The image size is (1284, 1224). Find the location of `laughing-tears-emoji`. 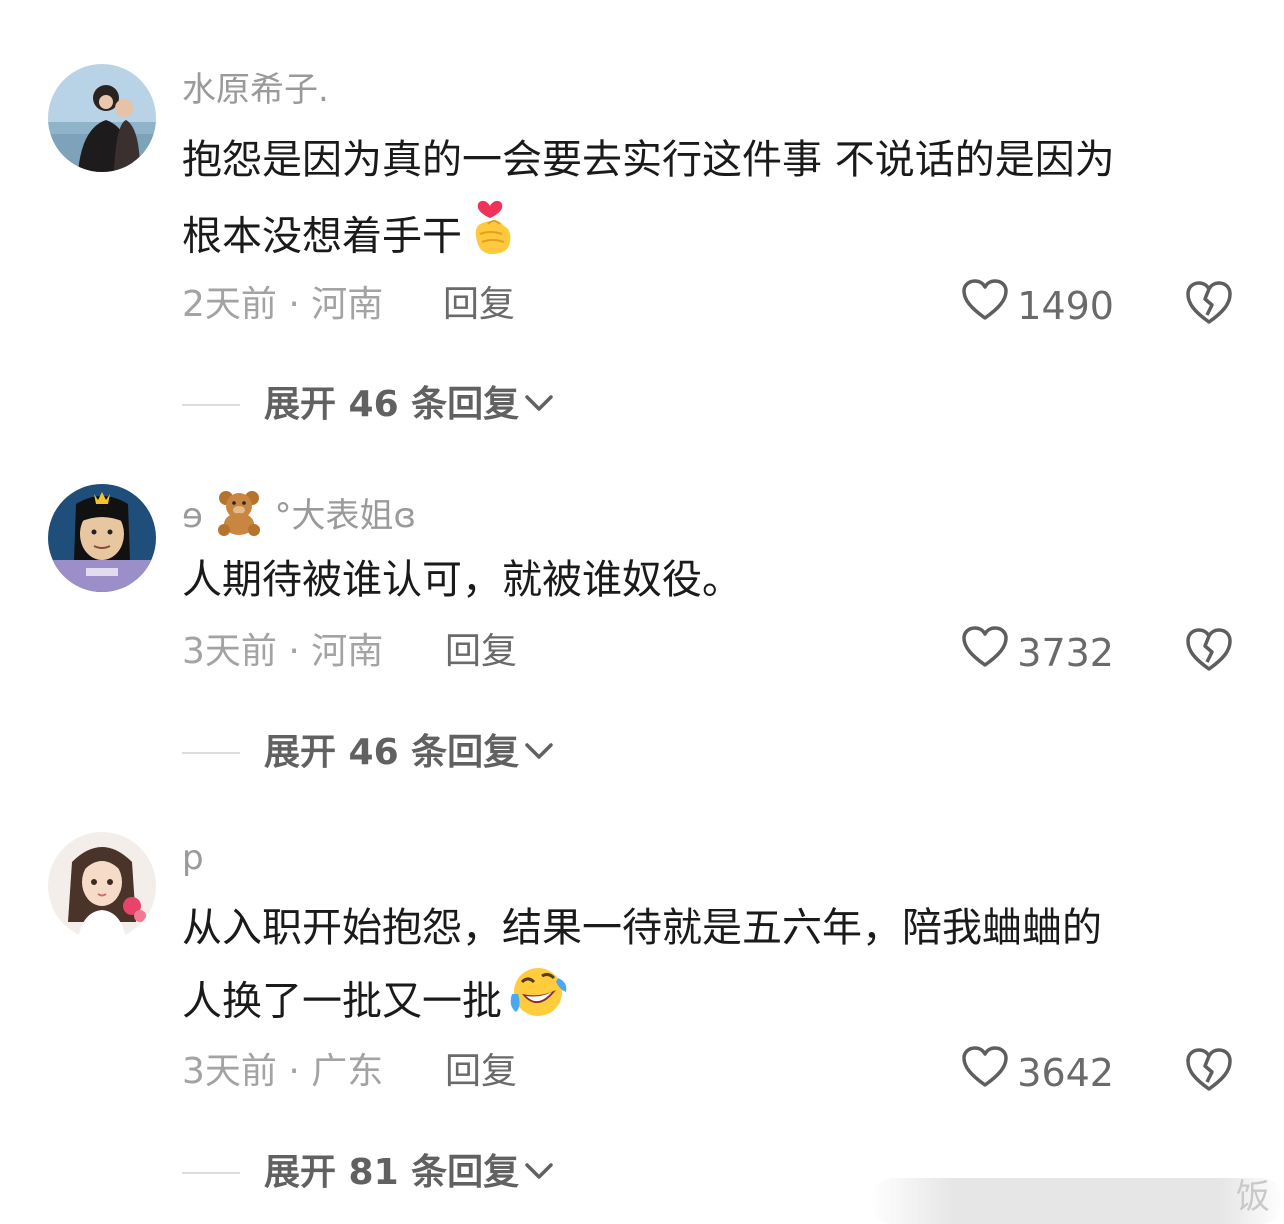

laughing-tears-emoji is located at coordinates (538, 1003).